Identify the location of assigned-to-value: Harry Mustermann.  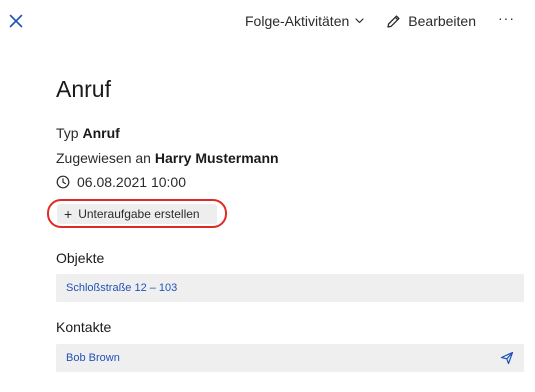
(216, 158).